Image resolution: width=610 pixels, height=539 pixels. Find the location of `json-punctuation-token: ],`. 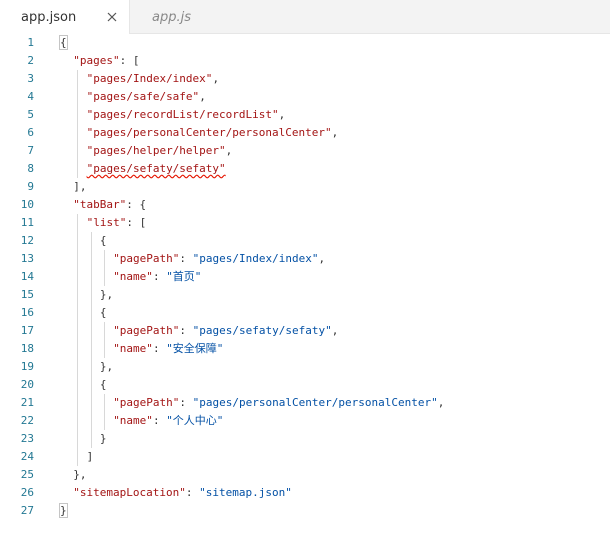

json-punctuation-token: ], is located at coordinates (80, 186).